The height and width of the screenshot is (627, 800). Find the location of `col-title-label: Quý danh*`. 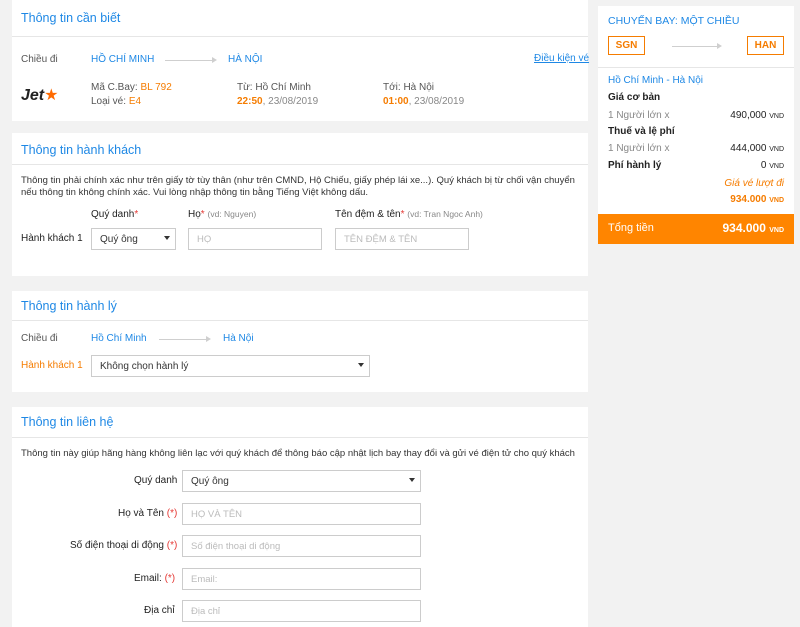

col-title-label: Quý danh* is located at coordinates (114, 214).